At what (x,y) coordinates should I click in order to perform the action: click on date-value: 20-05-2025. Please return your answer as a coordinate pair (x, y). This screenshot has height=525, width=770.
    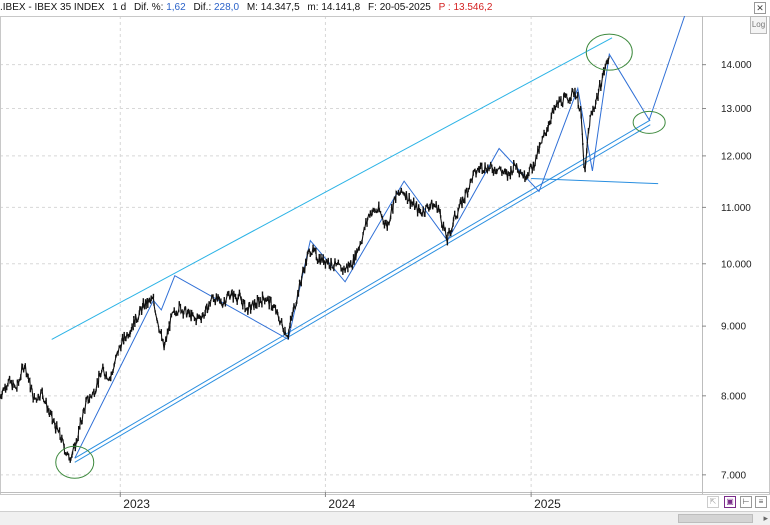
    Looking at the image, I should click on (405, 7).